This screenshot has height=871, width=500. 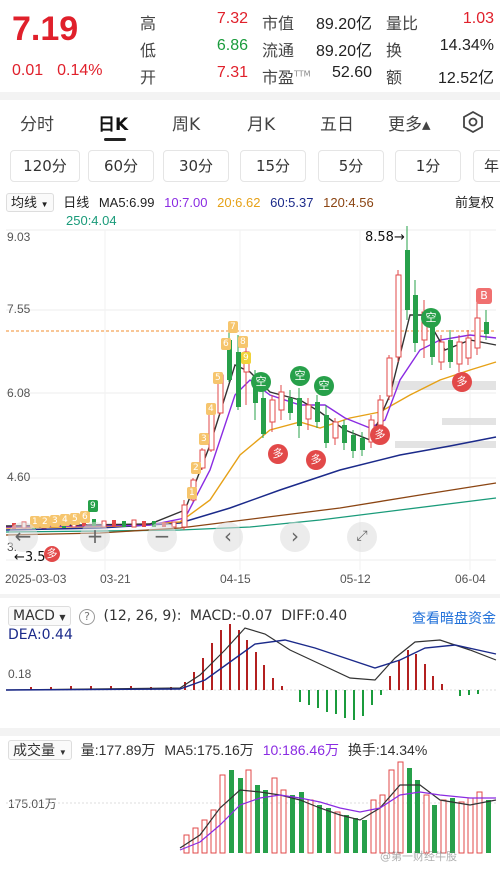 What do you see at coordinates (228, 537) in the screenshot?
I see `previous-icon: ‹` at bounding box center [228, 537].